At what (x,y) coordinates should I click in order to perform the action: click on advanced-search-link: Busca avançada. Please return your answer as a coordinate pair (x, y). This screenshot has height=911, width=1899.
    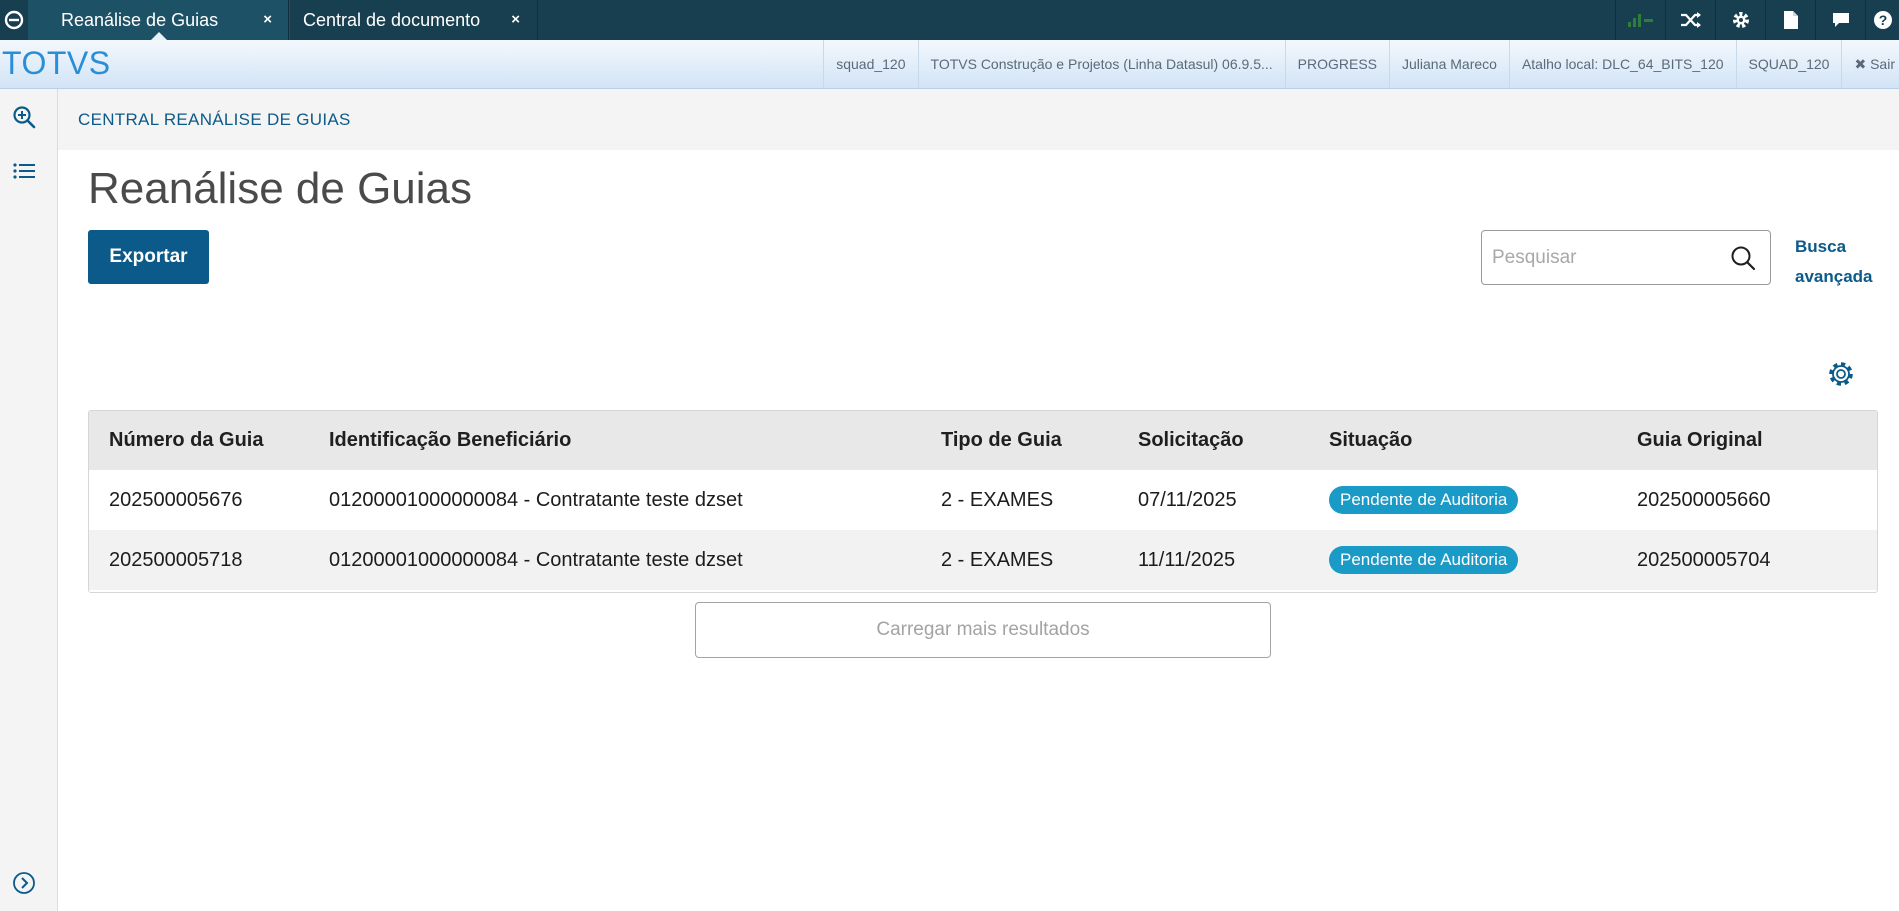
    Looking at the image, I should click on (1840, 262).